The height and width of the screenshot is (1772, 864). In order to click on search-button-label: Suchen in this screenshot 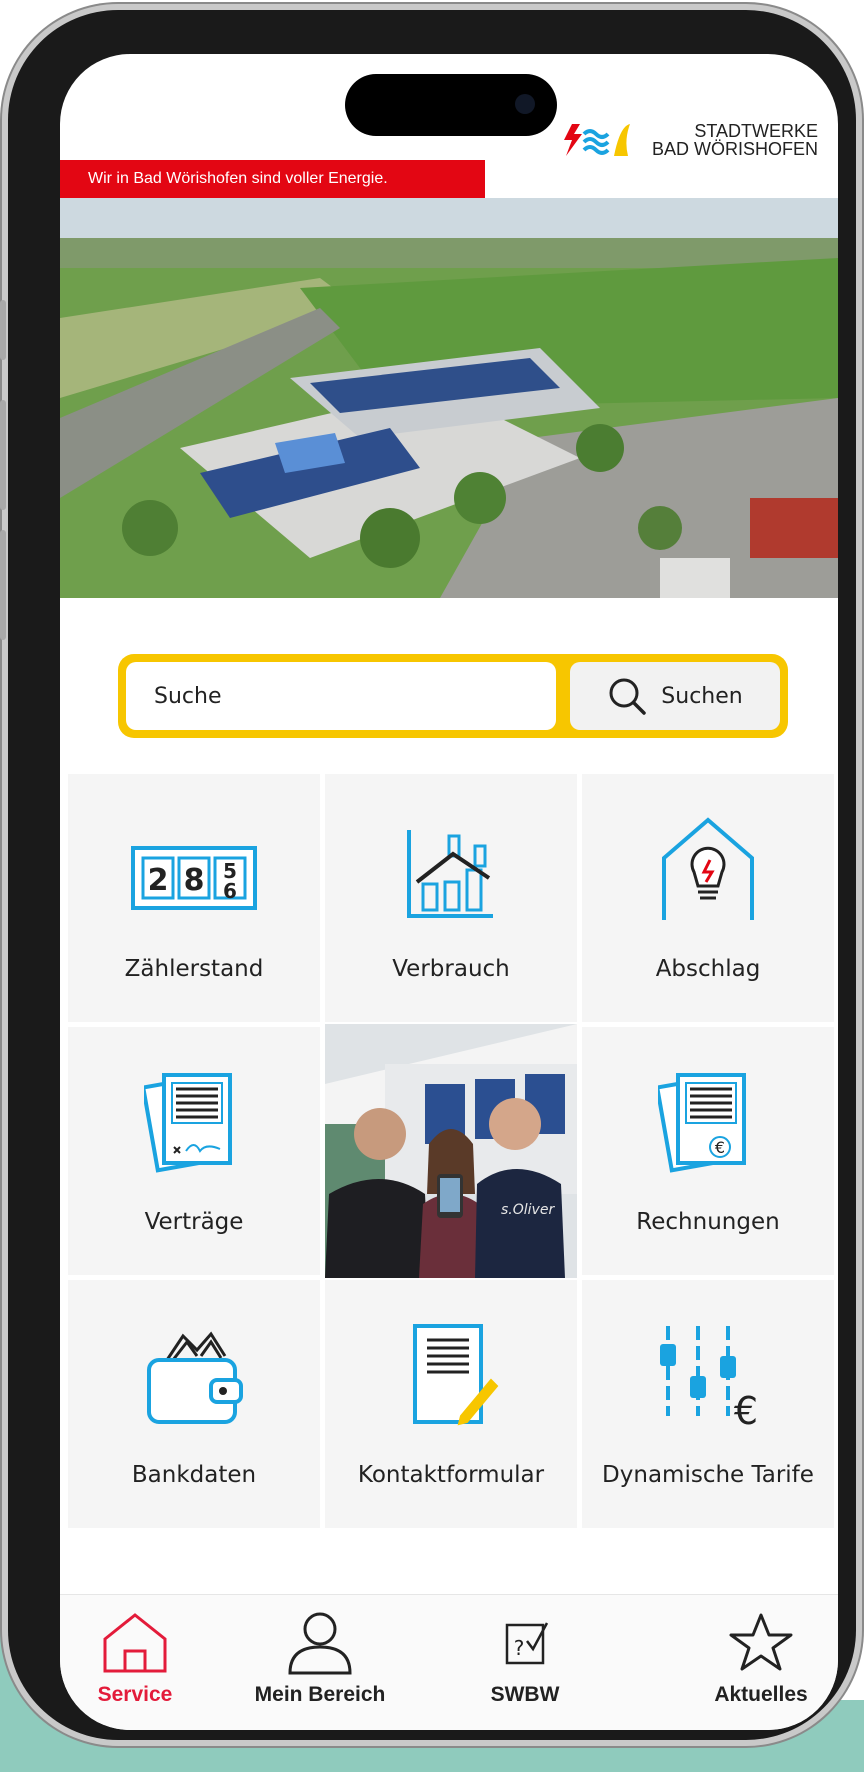, I will do `click(702, 696)`.